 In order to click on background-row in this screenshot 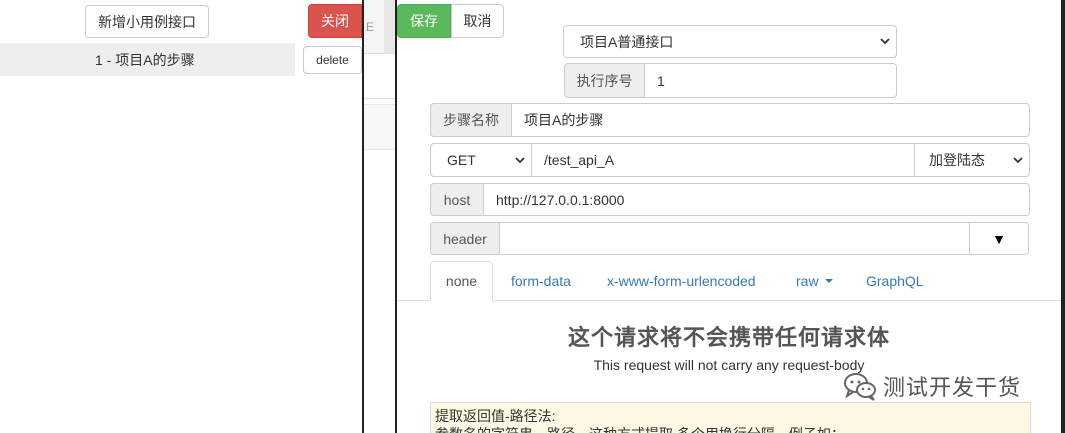, I will do `click(379, 127)`.